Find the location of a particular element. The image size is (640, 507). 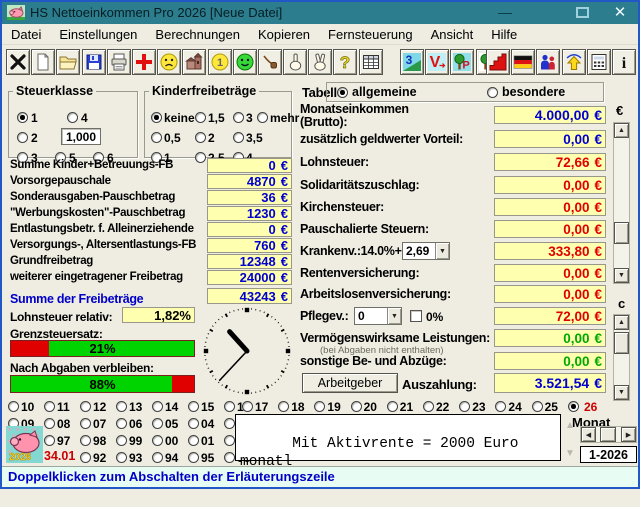

month-scrollbar: ◀ ▶ is located at coordinates (608, 434).